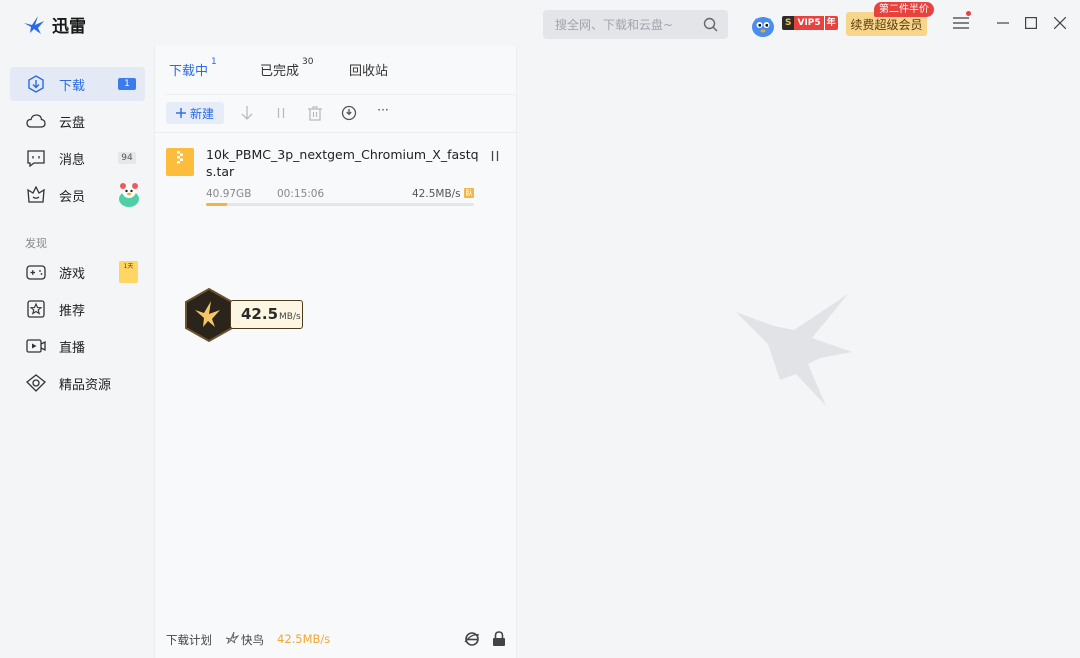 This screenshot has height=658, width=1080. I want to click on avatar, so click(763, 25).